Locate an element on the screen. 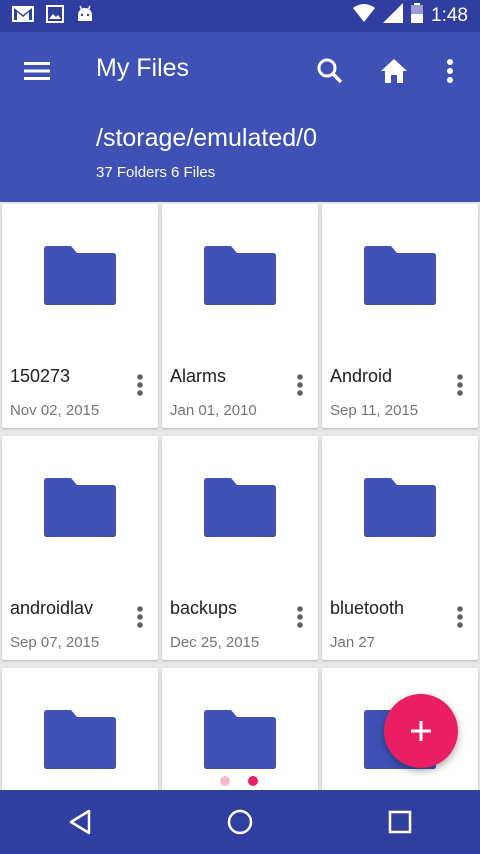 This screenshot has width=480, height=854. folder-card: 150273 Nov 02, 2015 is located at coordinates (80, 316).